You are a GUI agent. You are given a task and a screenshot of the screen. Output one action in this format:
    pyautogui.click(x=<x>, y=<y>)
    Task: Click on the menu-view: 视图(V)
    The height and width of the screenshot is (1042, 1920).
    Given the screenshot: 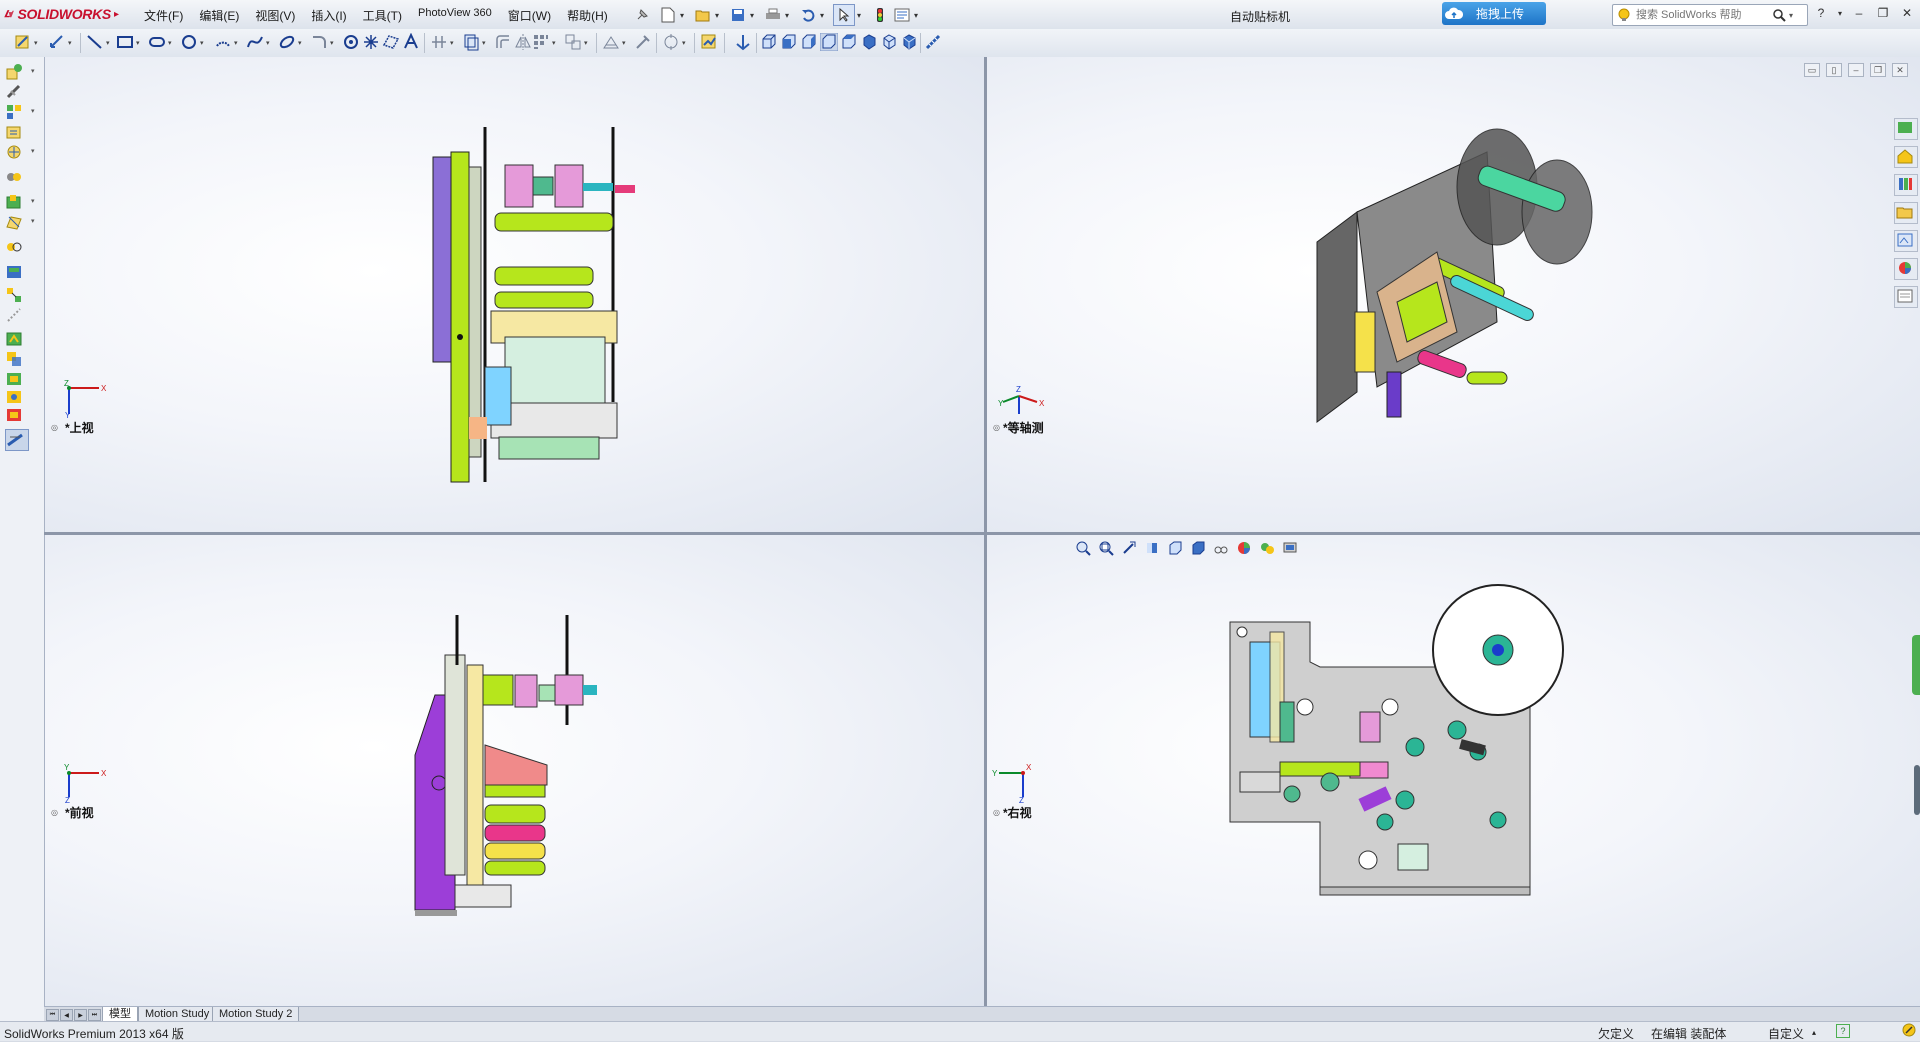 What is the action you would take?
    pyautogui.click(x=275, y=15)
    